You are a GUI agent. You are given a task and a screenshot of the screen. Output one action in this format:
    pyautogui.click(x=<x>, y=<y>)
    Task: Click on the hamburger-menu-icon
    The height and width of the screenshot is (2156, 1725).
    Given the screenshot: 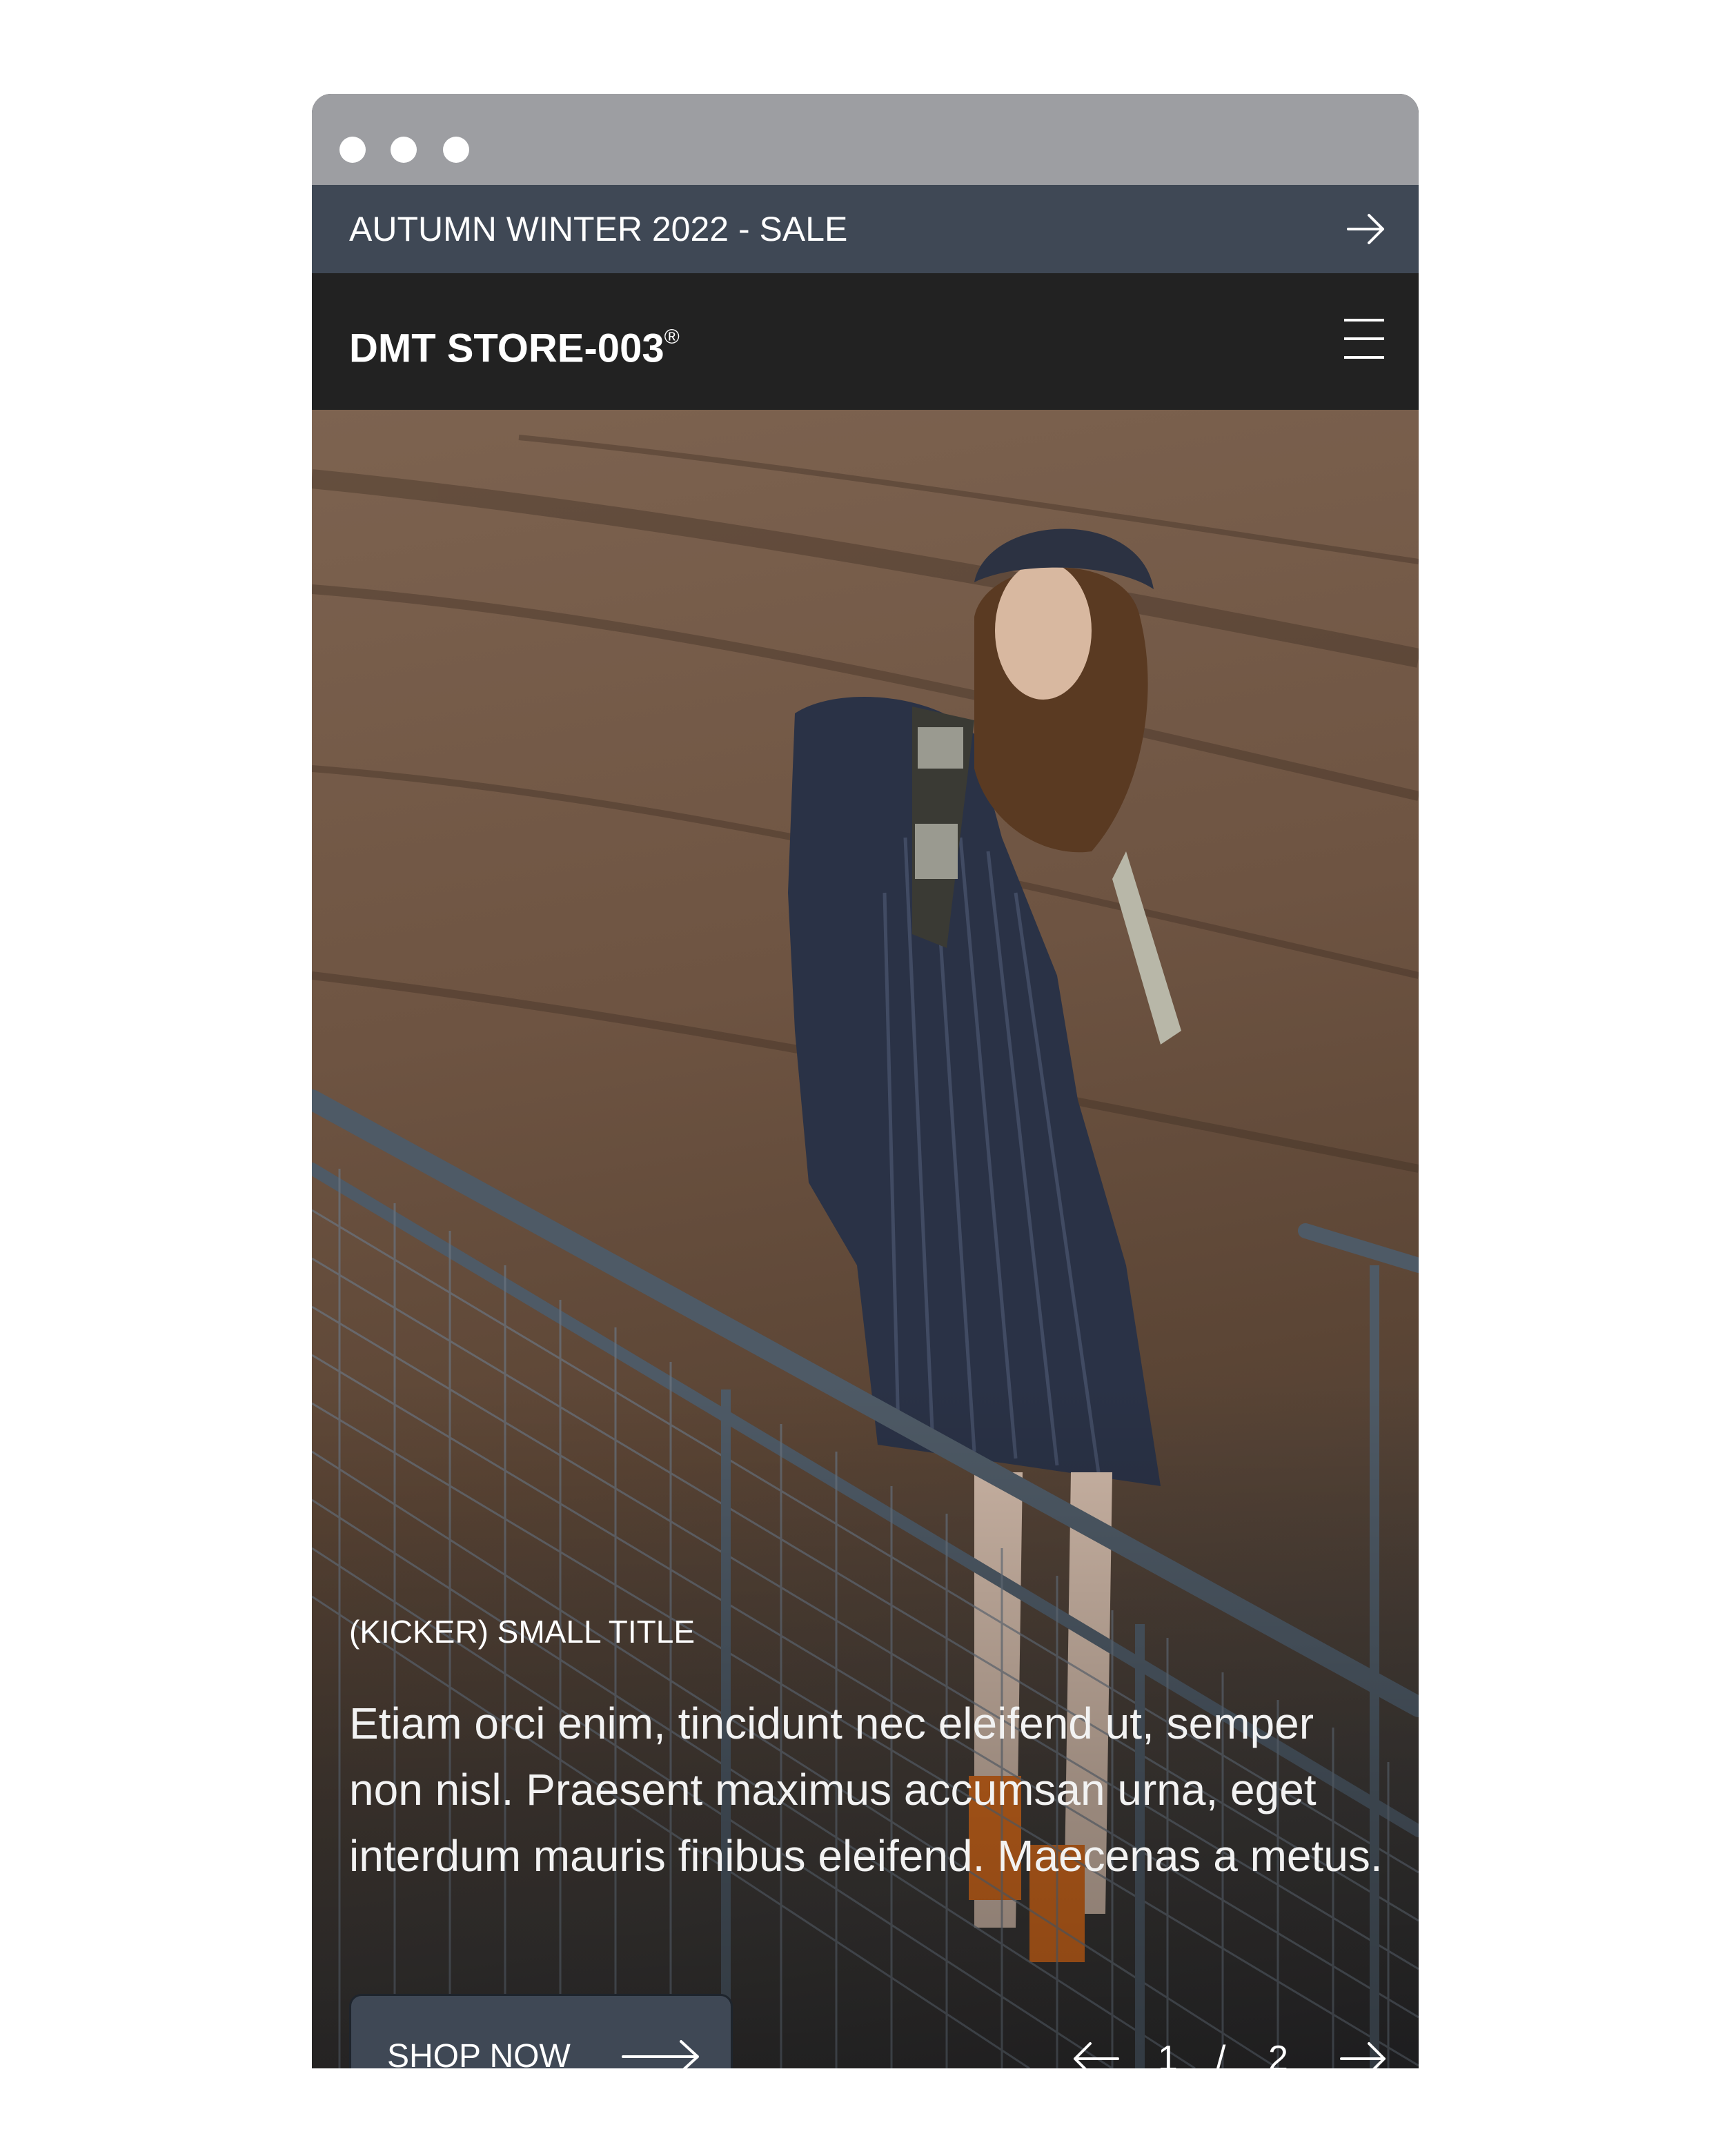 What is the action you would take?
    pyautogui.click(x=1364, y=339)
    